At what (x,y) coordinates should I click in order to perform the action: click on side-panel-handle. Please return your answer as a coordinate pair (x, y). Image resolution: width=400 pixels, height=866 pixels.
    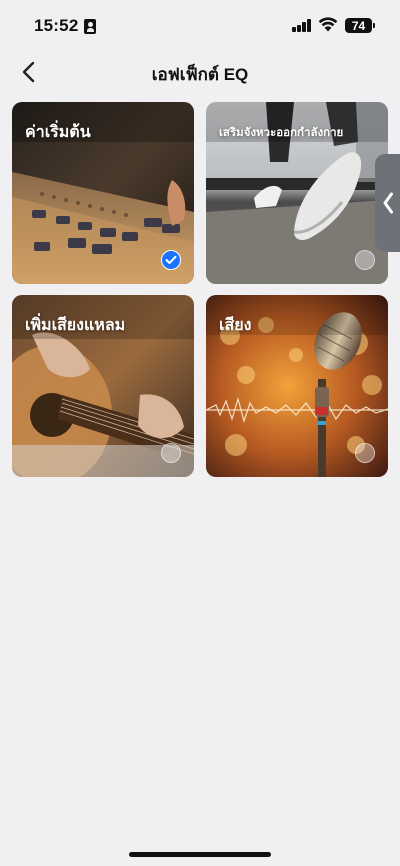
    Looking at the image, I should click on (387, 203).